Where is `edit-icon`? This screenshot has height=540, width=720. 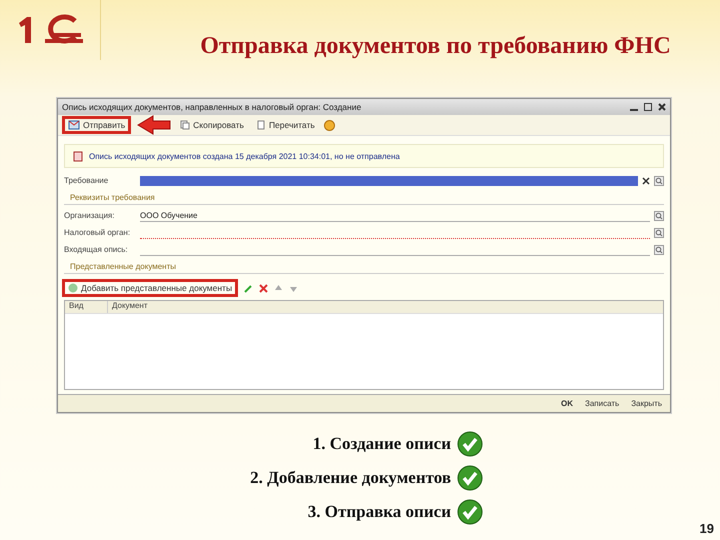
edit-icon is located at coordinates (249, 288).